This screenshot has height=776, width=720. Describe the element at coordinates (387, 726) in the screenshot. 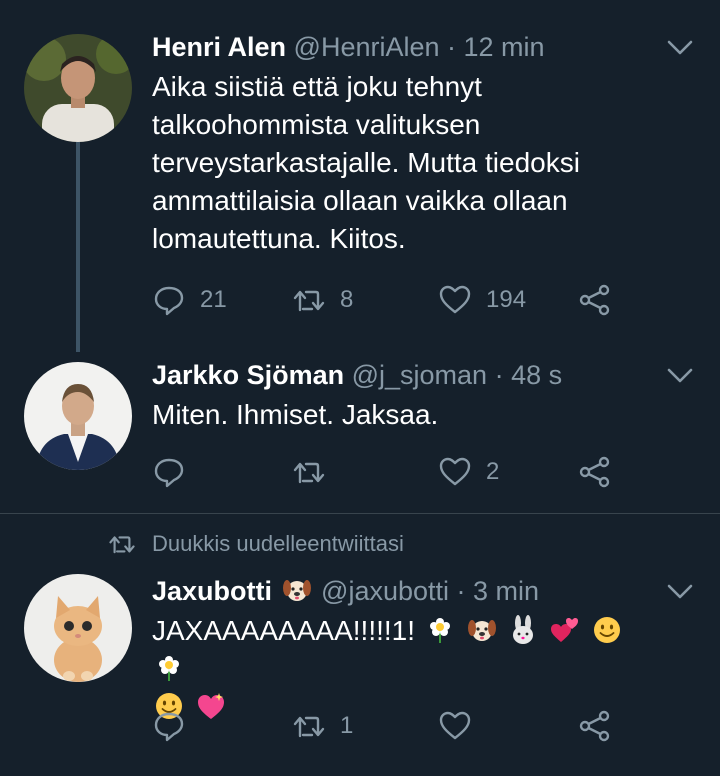

I see `tweet-actions: 1` at that location.